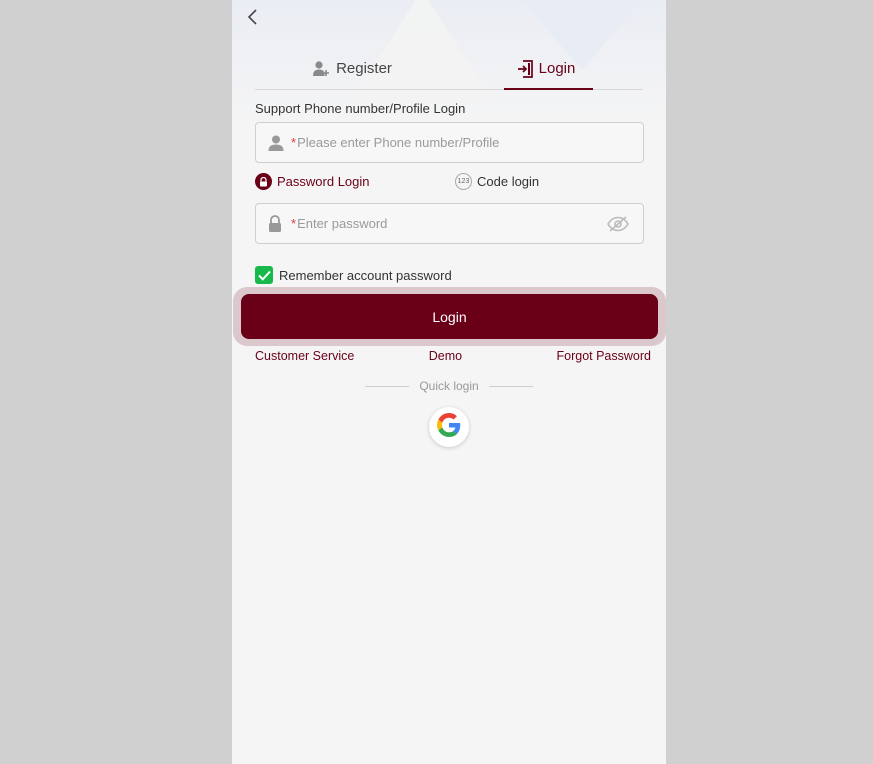 The image size is (873, 764). I want to click on user-icon, so click(278, 143).